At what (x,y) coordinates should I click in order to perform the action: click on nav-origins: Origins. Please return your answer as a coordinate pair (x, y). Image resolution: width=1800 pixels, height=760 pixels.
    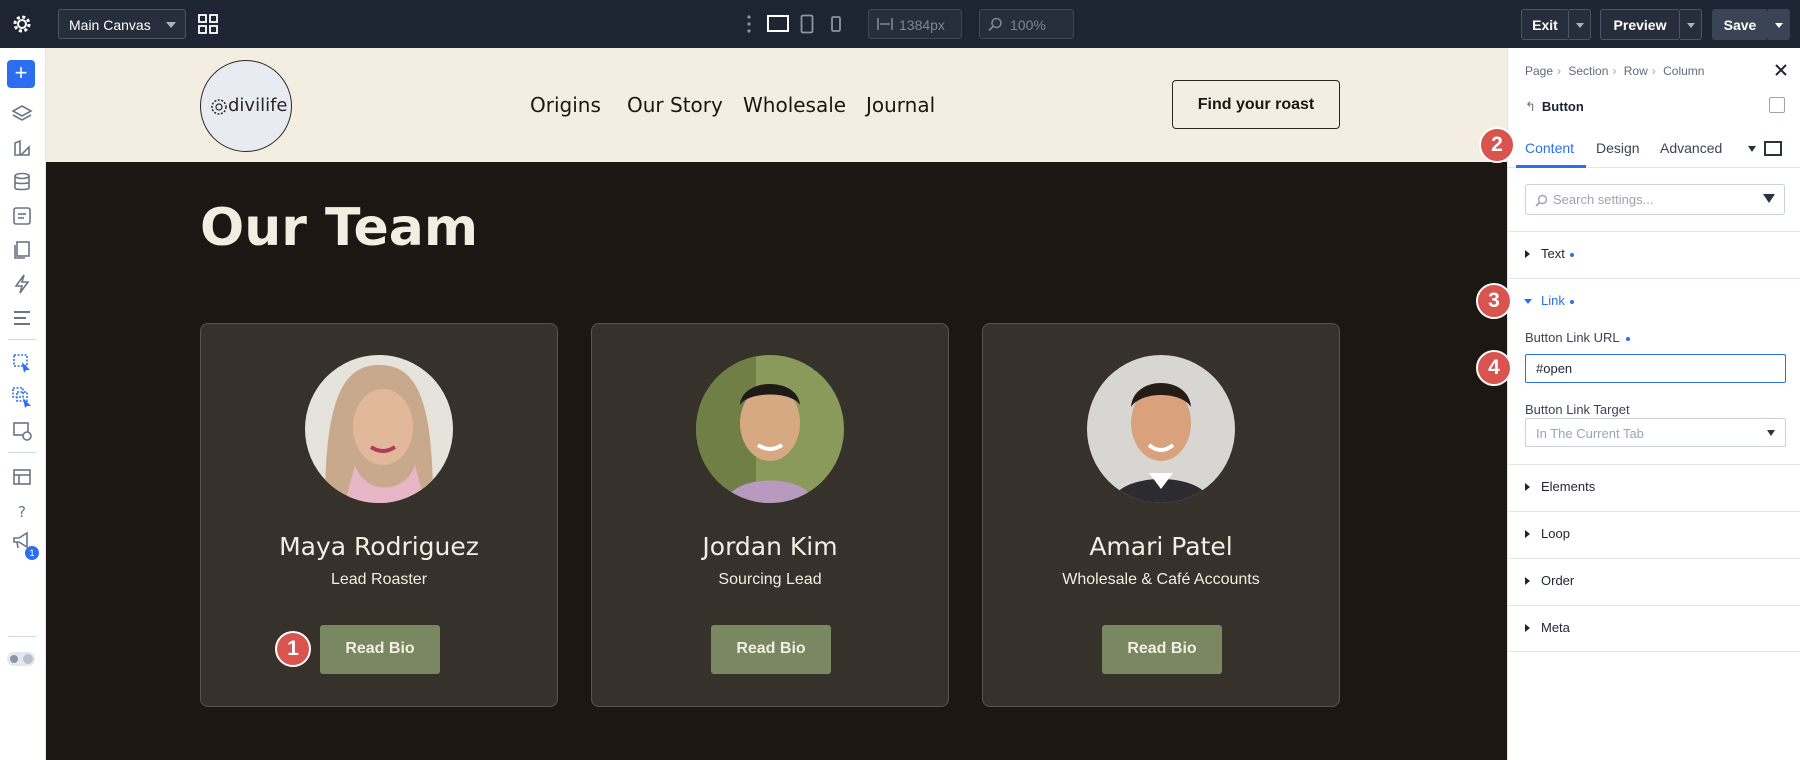
    Looking at the image, I should click on (565, 105).